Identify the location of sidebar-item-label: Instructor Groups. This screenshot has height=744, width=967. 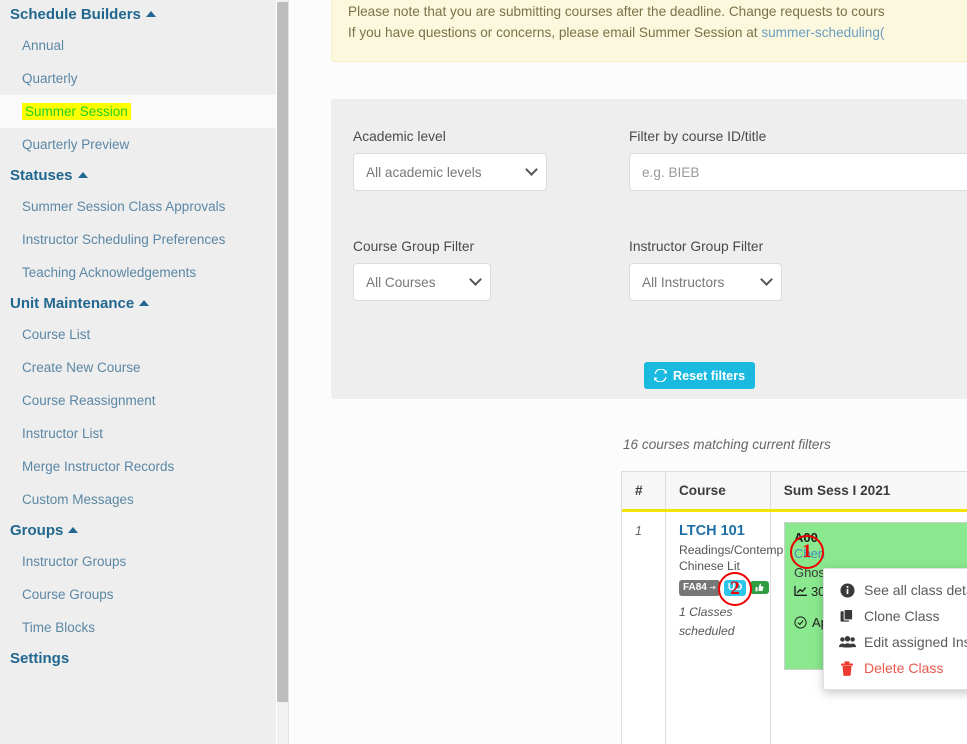
(74, 561).